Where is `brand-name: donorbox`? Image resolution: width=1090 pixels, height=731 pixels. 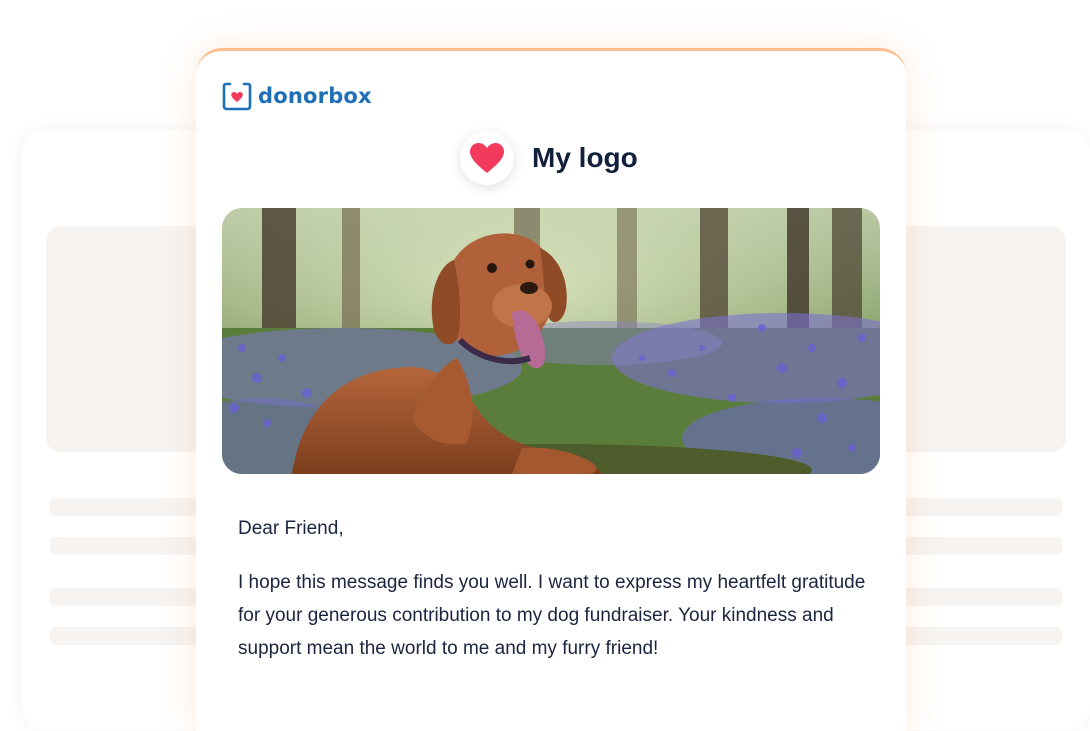 brand-name: donorbox is located at coordinates (315, 96).